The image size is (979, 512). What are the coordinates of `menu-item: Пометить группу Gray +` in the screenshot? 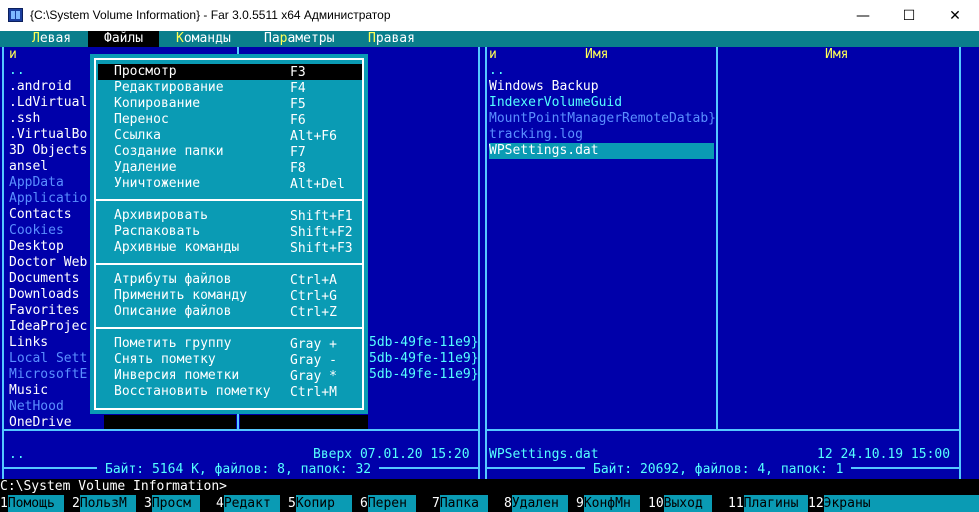 It's located at (230, 344).